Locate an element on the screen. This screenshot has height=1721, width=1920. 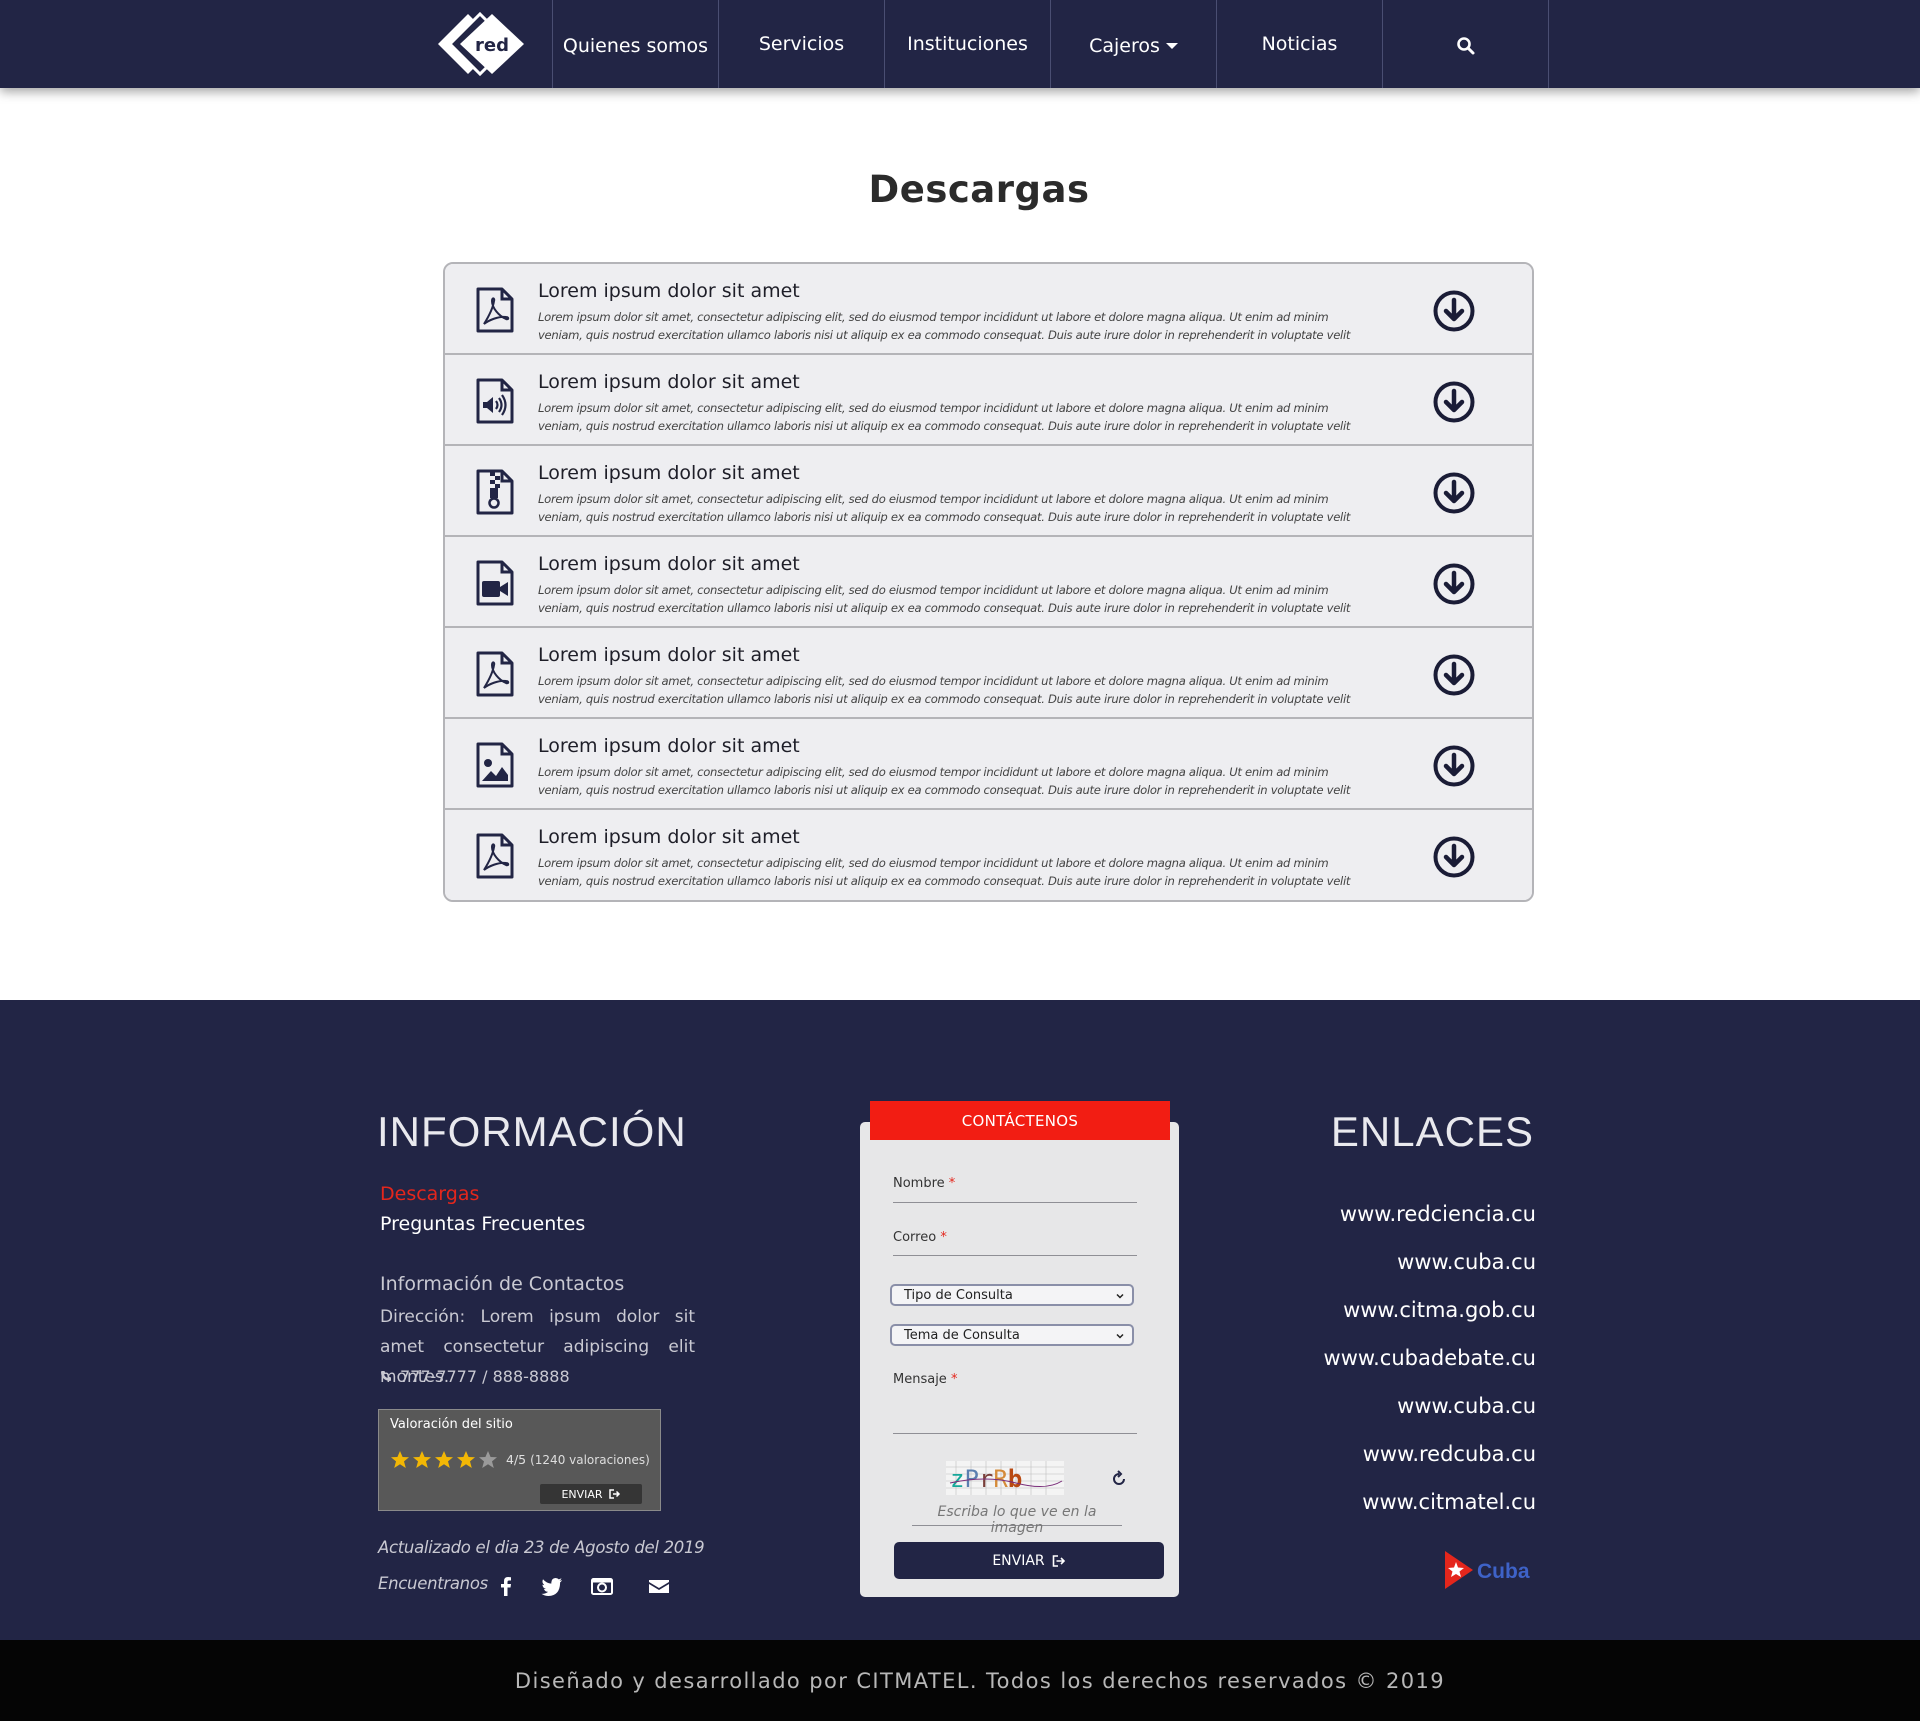
email-field is located at coordinates (1015, 1255).